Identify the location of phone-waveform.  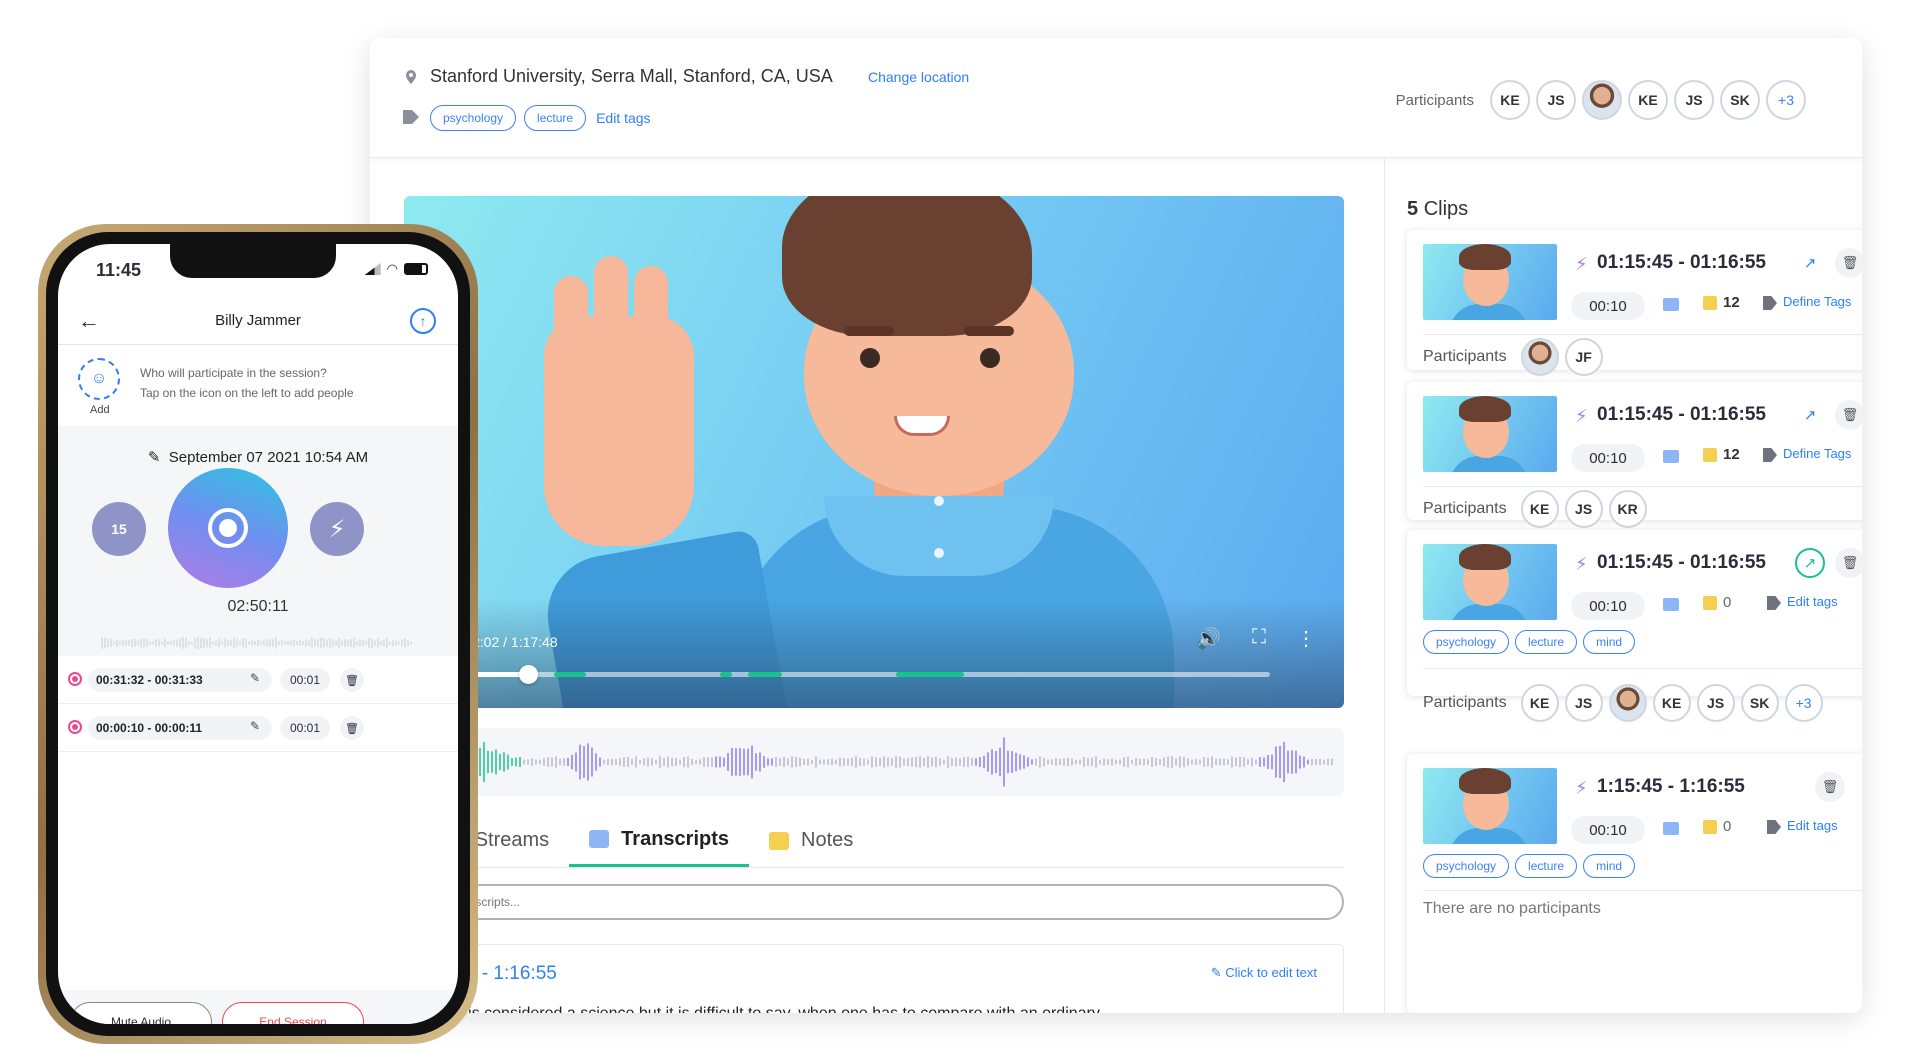
(256, 643).